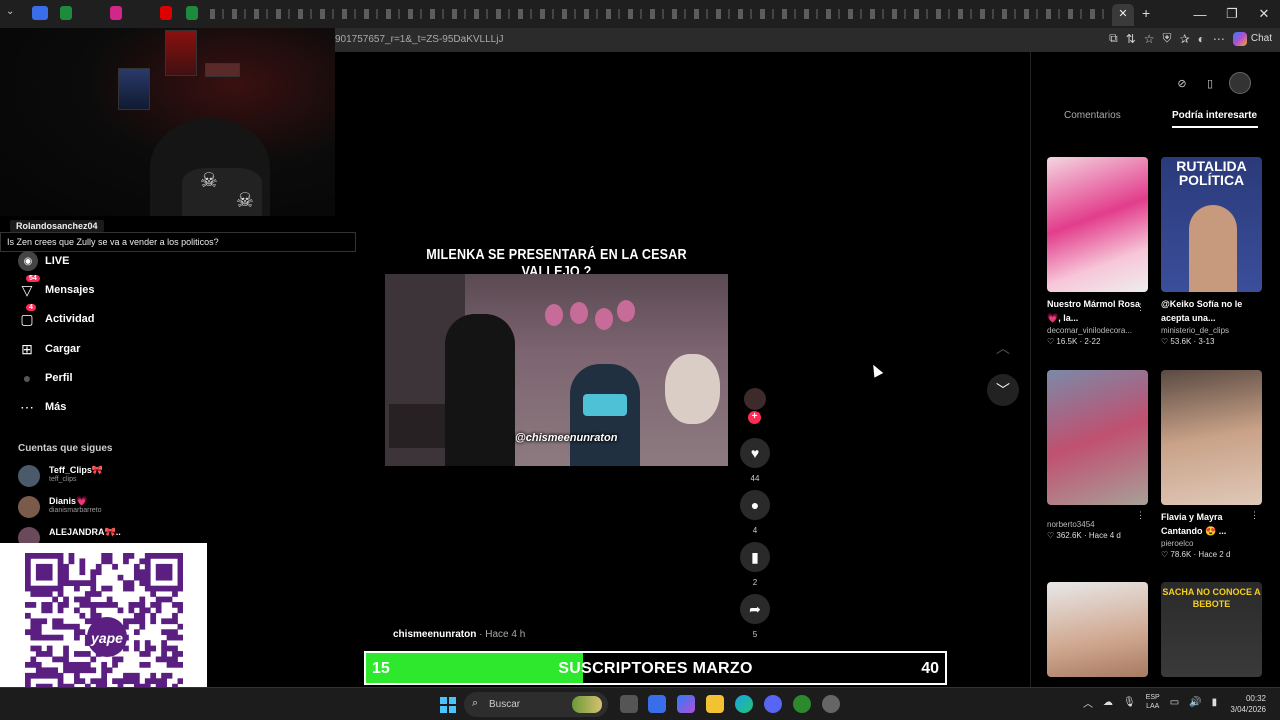 Image resolution: width=1280 pixels, height=720 pixels. I want to click on profile-icon: ◐, so click(1201, 39).